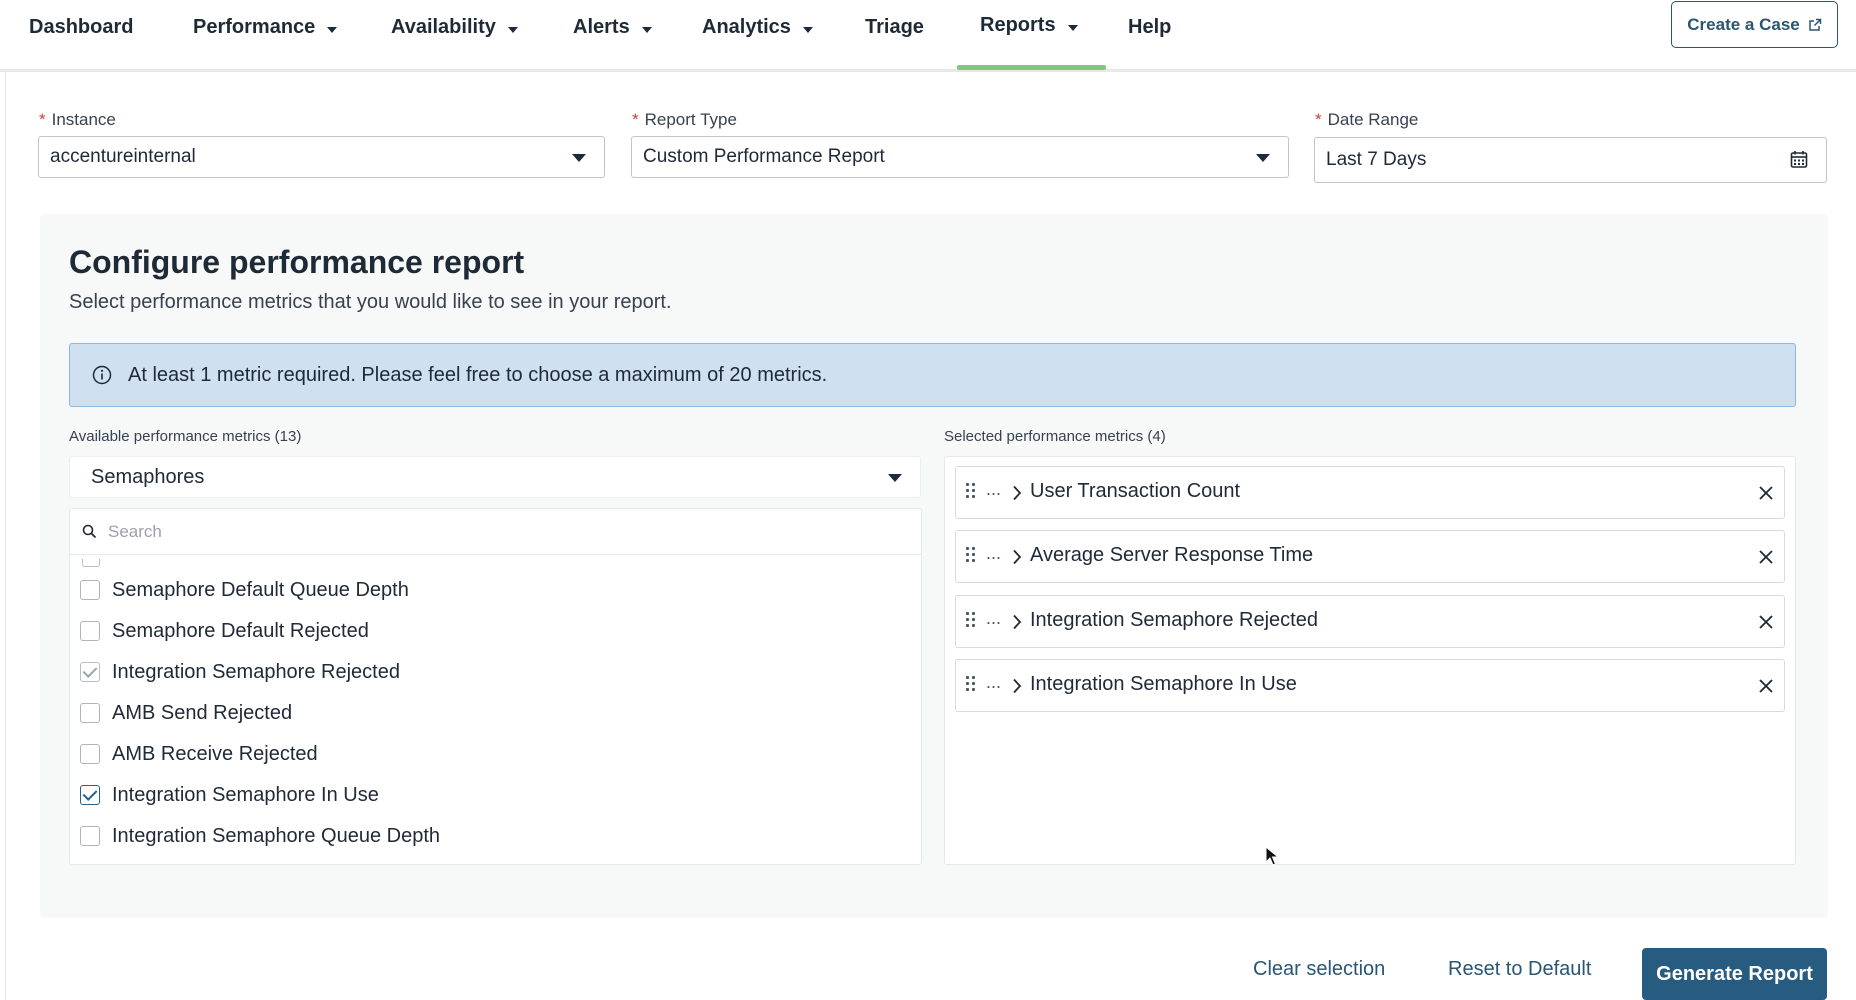  I want to click on nav-reports: Reports, so click(1029, 26).